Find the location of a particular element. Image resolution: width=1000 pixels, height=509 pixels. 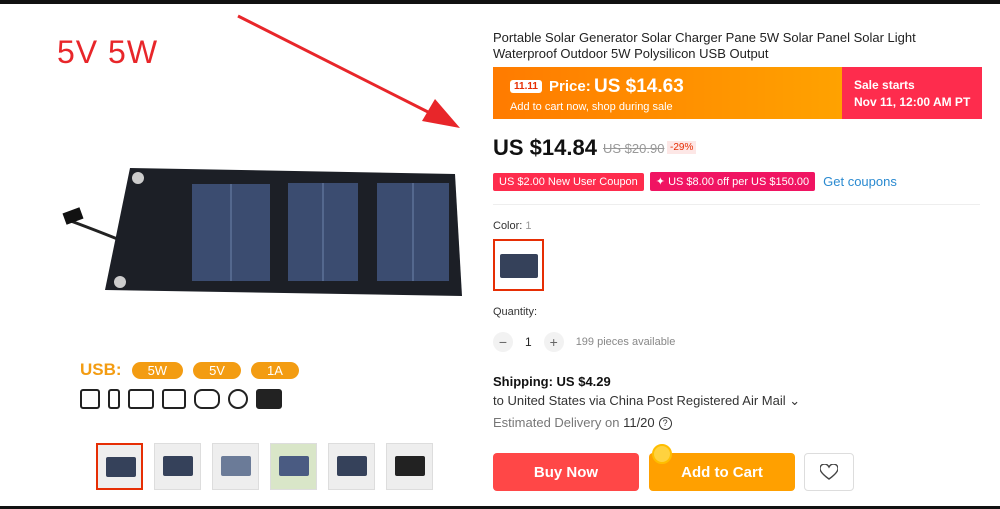

spec-pill: 1A is located at coordinates (274, 370).